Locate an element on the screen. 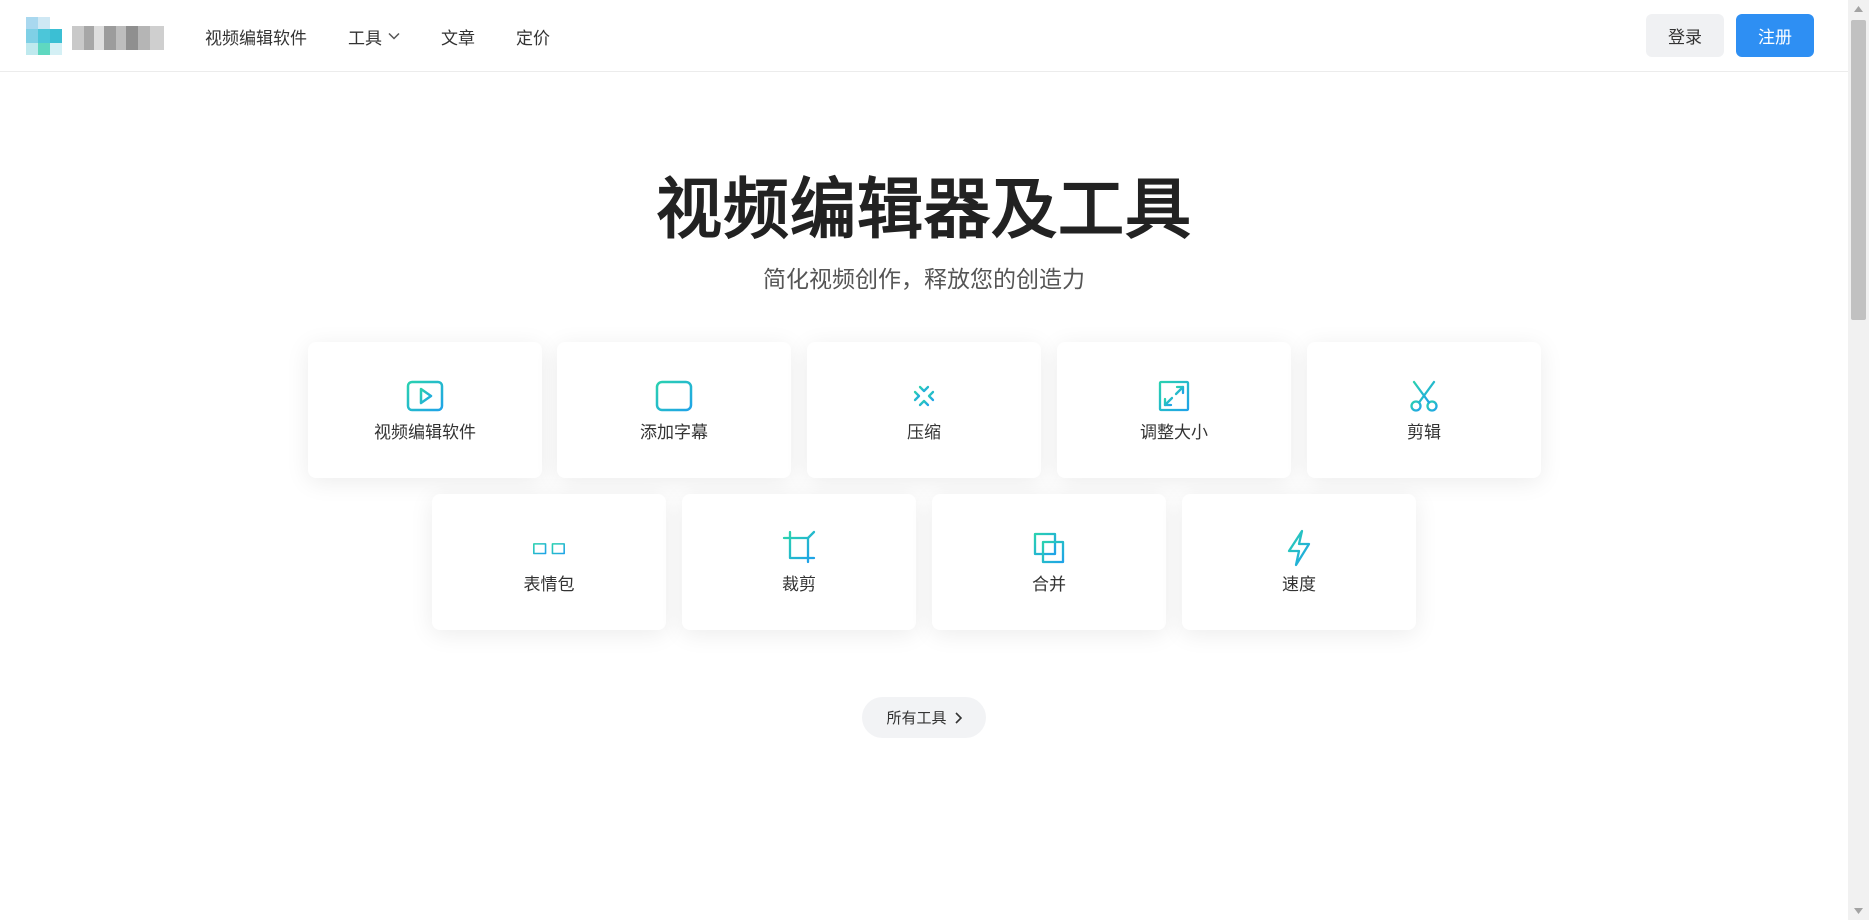 This screenshot has height=920, width=1869. tool-card-label: 裁剪 is located at coordinates (799, 585).